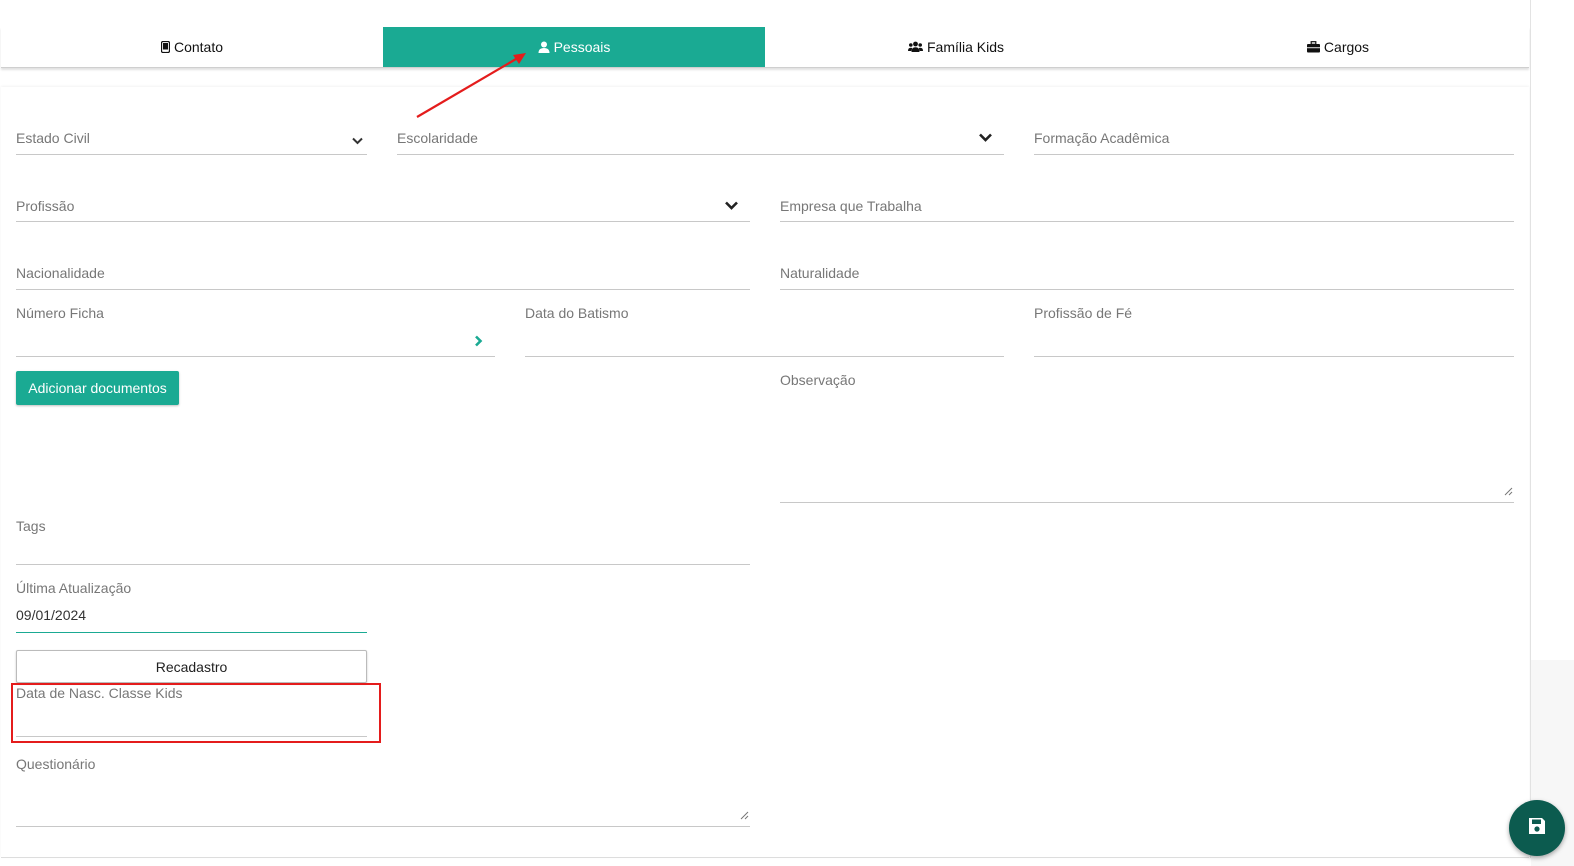 This screenshot has height=866, width=1574. I want to click on observacao-textarea: Observação, so click(1147, 437).